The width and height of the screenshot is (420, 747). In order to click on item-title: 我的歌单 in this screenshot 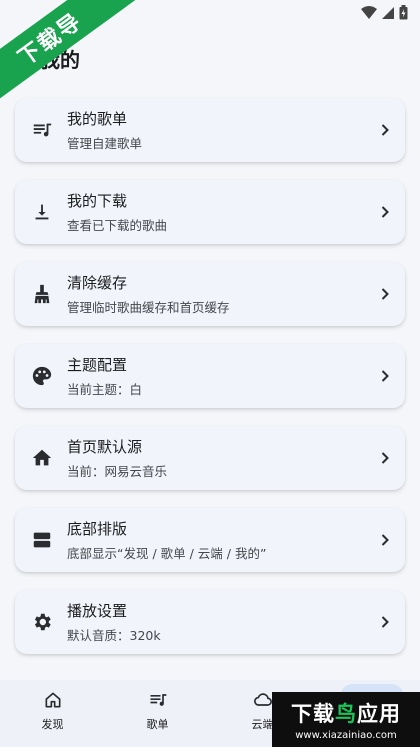, I will do `click(97, 119)`.